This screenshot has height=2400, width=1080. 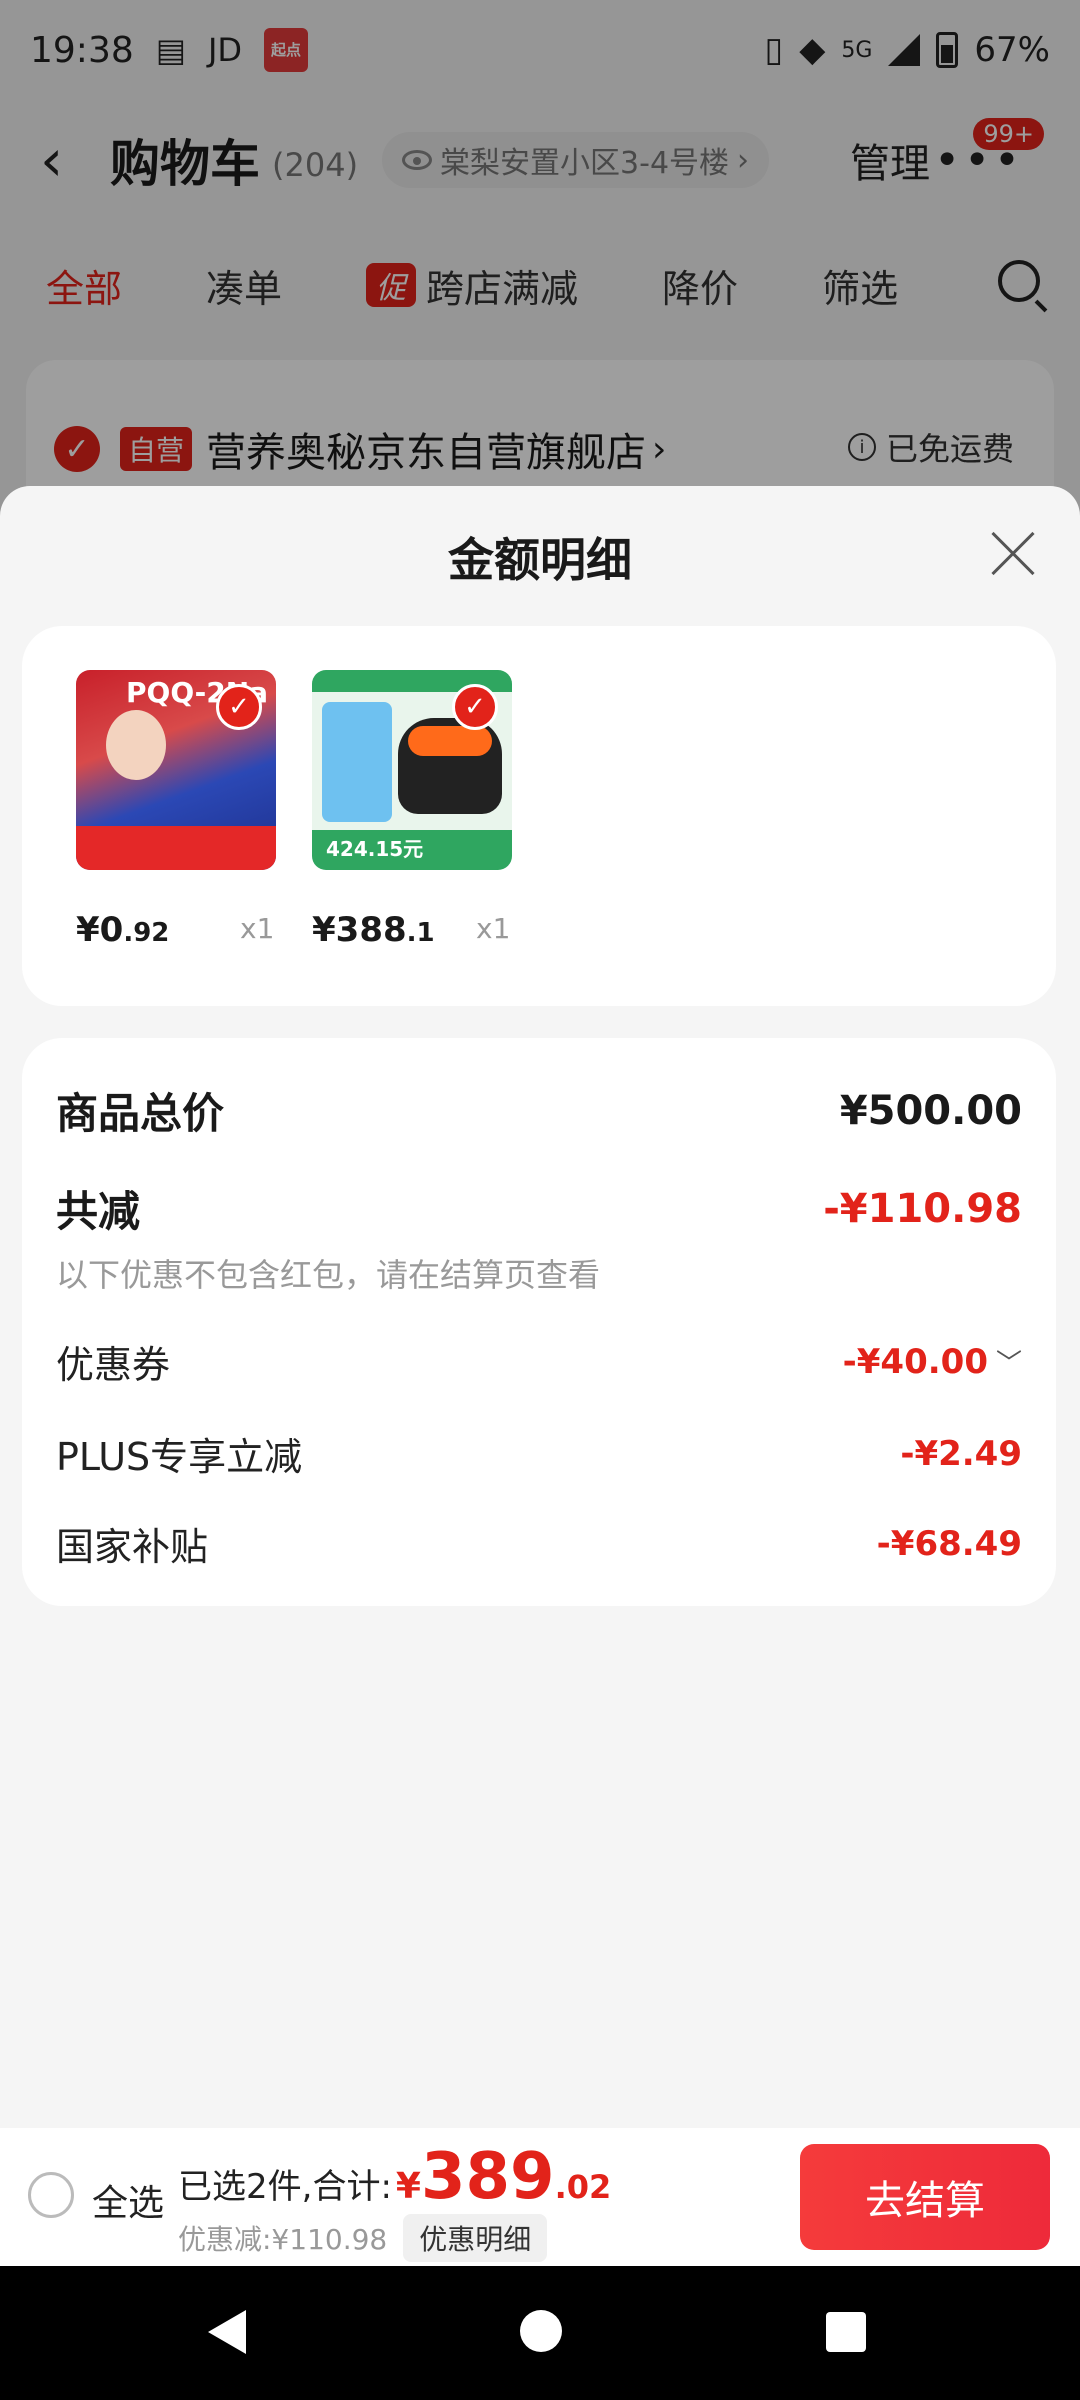 I want to click on total-label: 商品总价, so click(x=140, y=1113).